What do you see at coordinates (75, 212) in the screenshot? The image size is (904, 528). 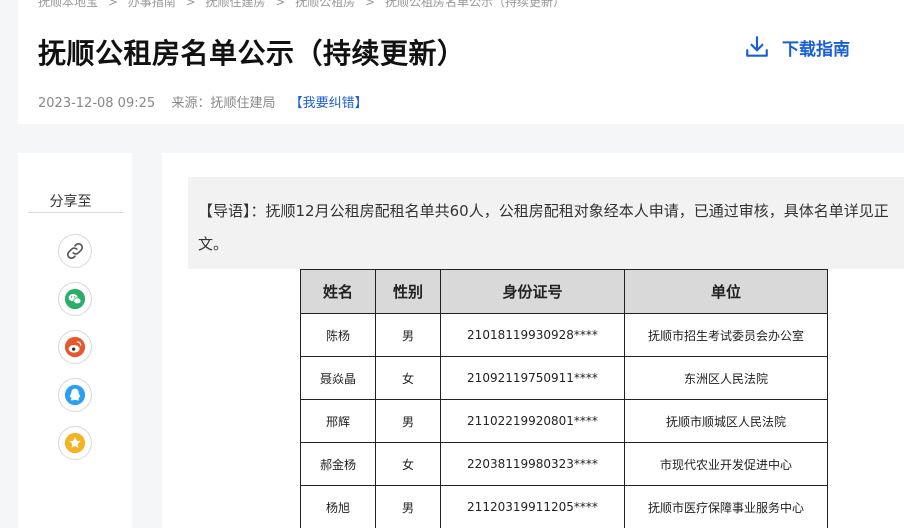 I see `share-divider` at bounding box center [75, 212].